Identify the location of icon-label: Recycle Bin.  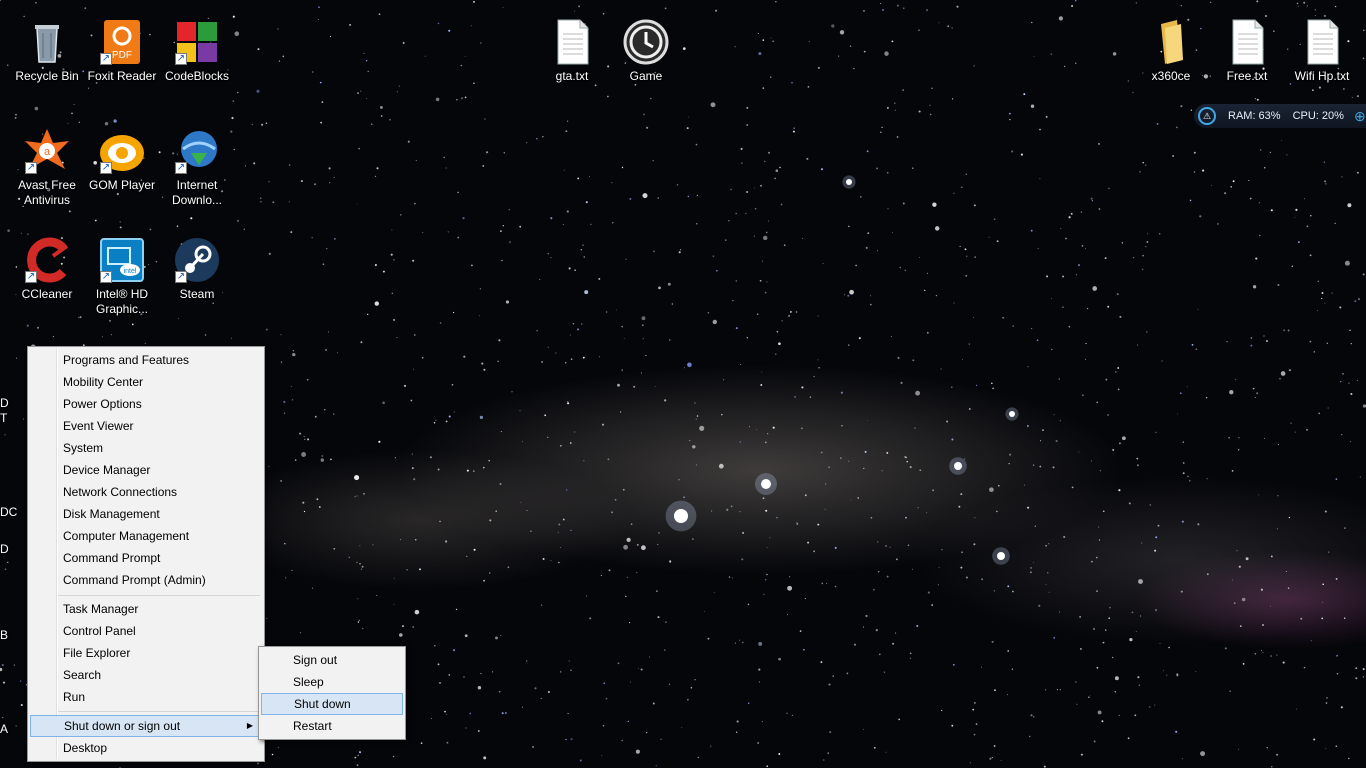
(47, 76).